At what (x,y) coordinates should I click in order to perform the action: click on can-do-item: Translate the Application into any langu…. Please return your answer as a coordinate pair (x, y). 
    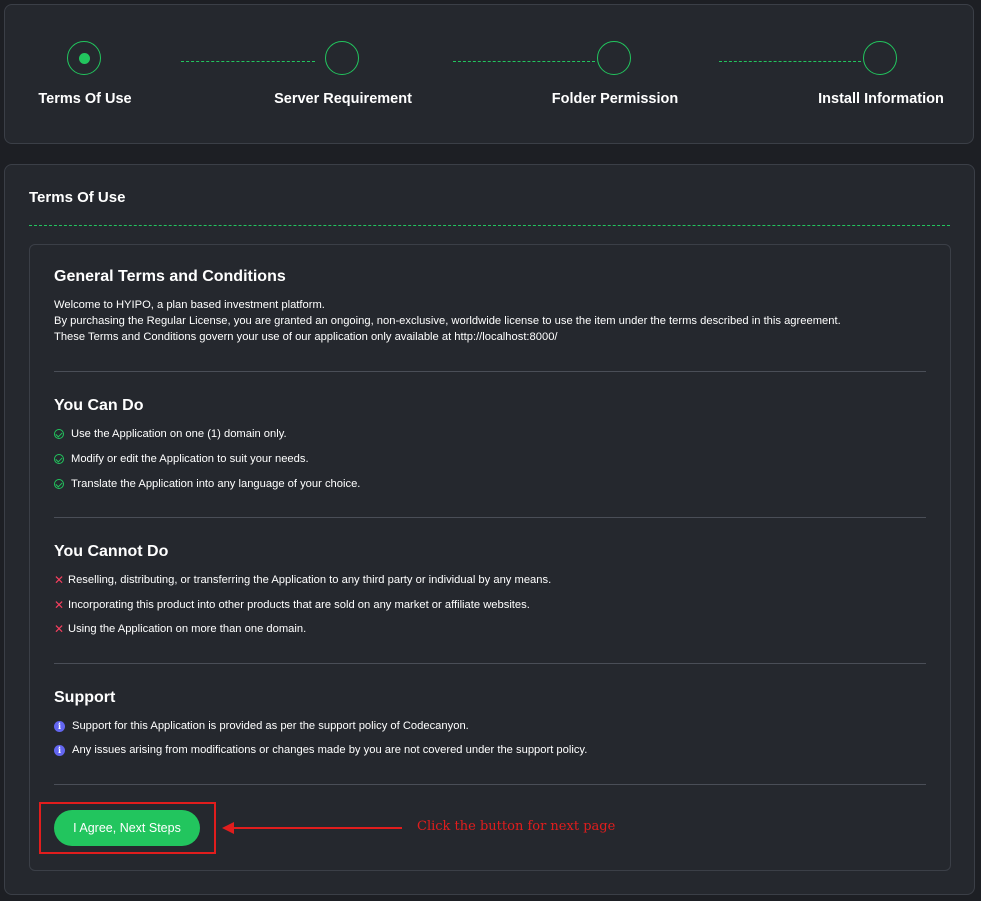
    Looking at the image, I should click on (207, 484).